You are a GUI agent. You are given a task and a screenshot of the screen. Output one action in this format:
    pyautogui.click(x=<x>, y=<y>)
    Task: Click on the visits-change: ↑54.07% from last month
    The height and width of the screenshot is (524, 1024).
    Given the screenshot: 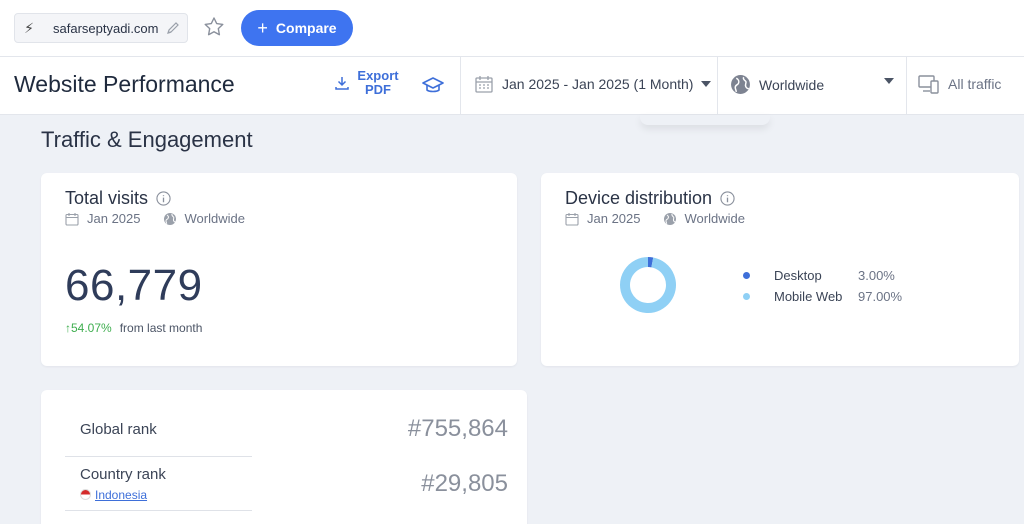 What is the action you would take?
    pyautogui.click(x=133, y=328)
    